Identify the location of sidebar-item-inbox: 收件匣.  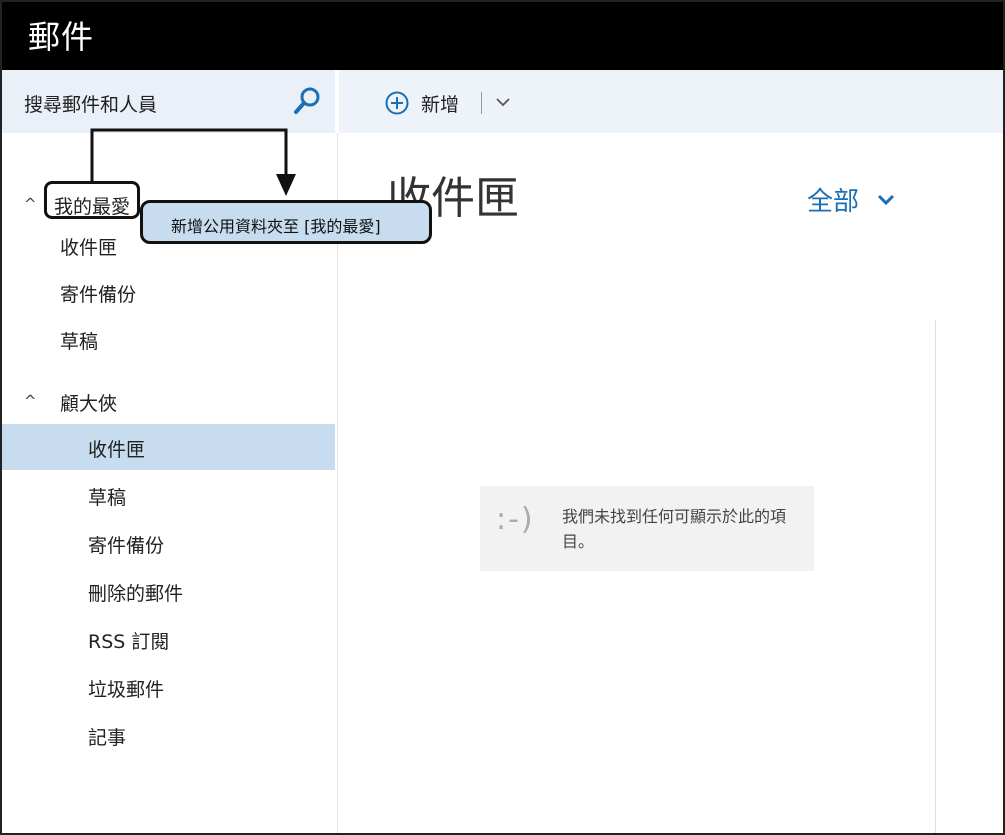
(168, 447).